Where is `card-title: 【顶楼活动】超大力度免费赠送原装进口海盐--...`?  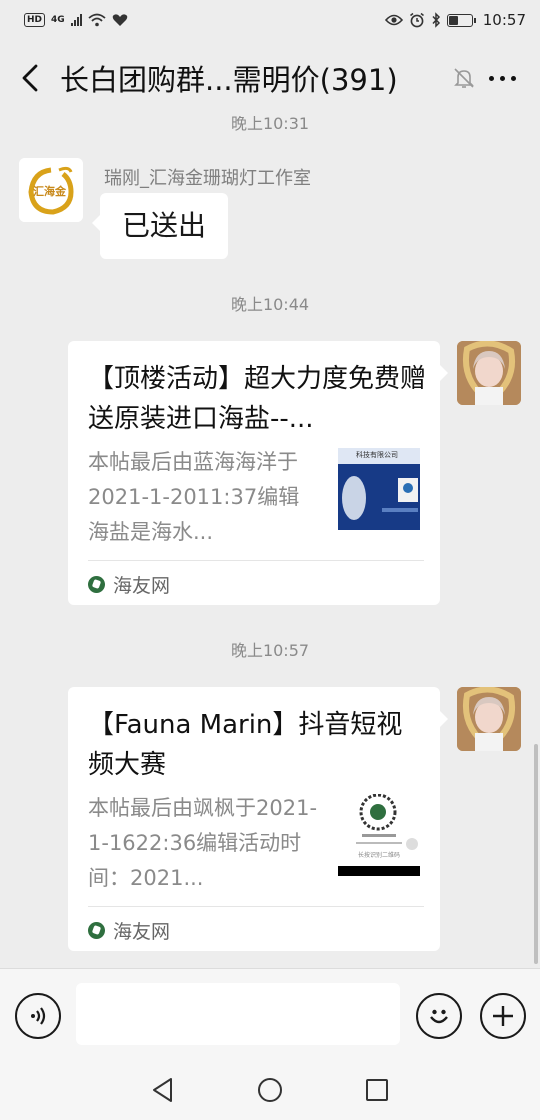 card-title: 【顶楼活动】超大力度免费赠送原装进口海盐--... is located at coordinates (257, 399).